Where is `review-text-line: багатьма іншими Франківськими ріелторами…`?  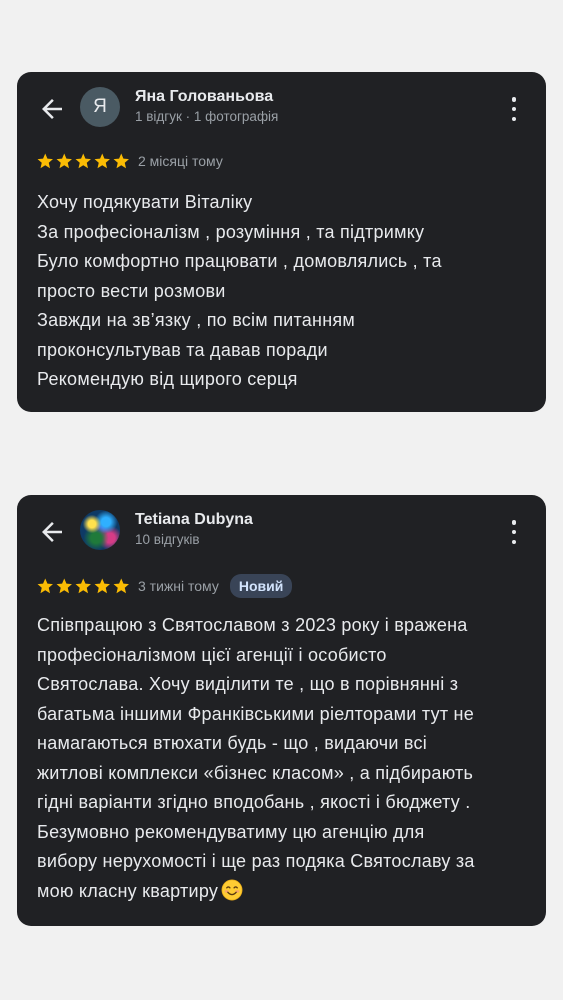
review-text-line: багатьма іншими Франківськими ріелторами… is located at coordinates (256, 713).